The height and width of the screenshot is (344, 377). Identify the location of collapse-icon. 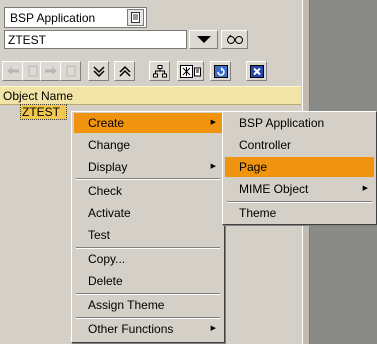
(124, 71).